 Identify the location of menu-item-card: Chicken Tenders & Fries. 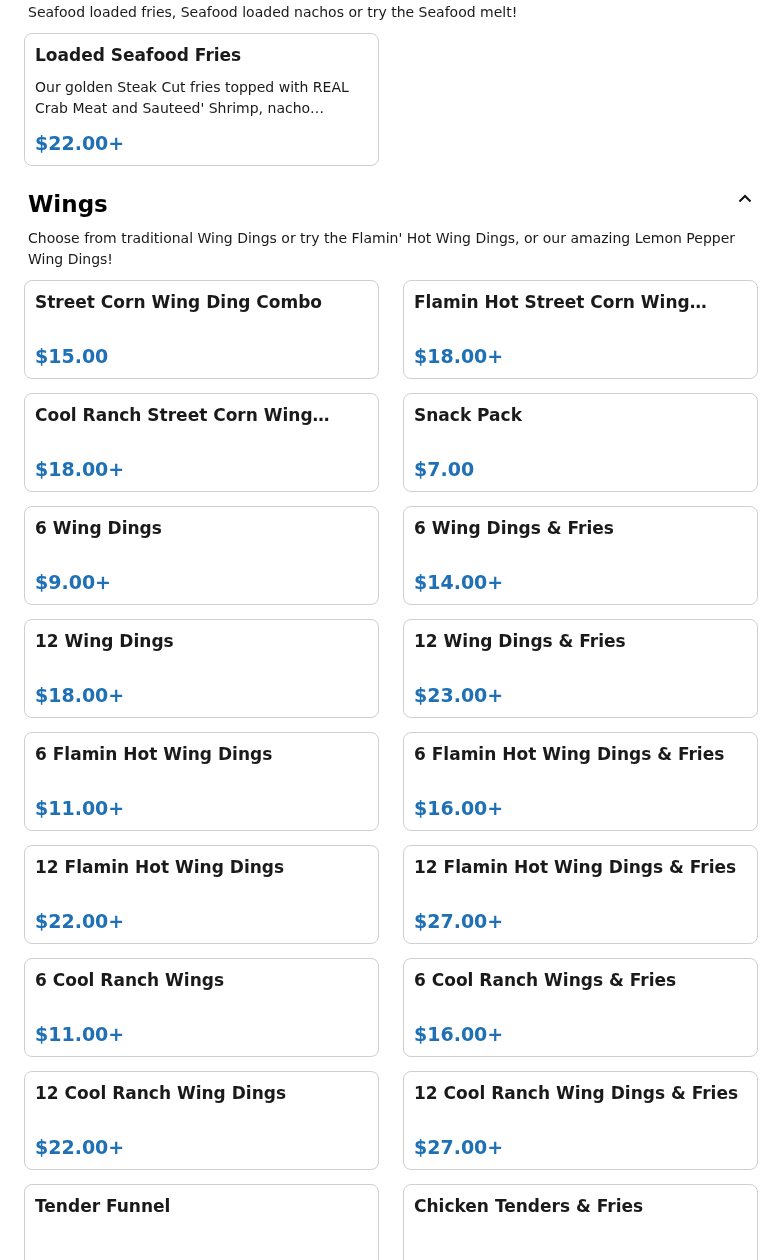
(580, 1222).